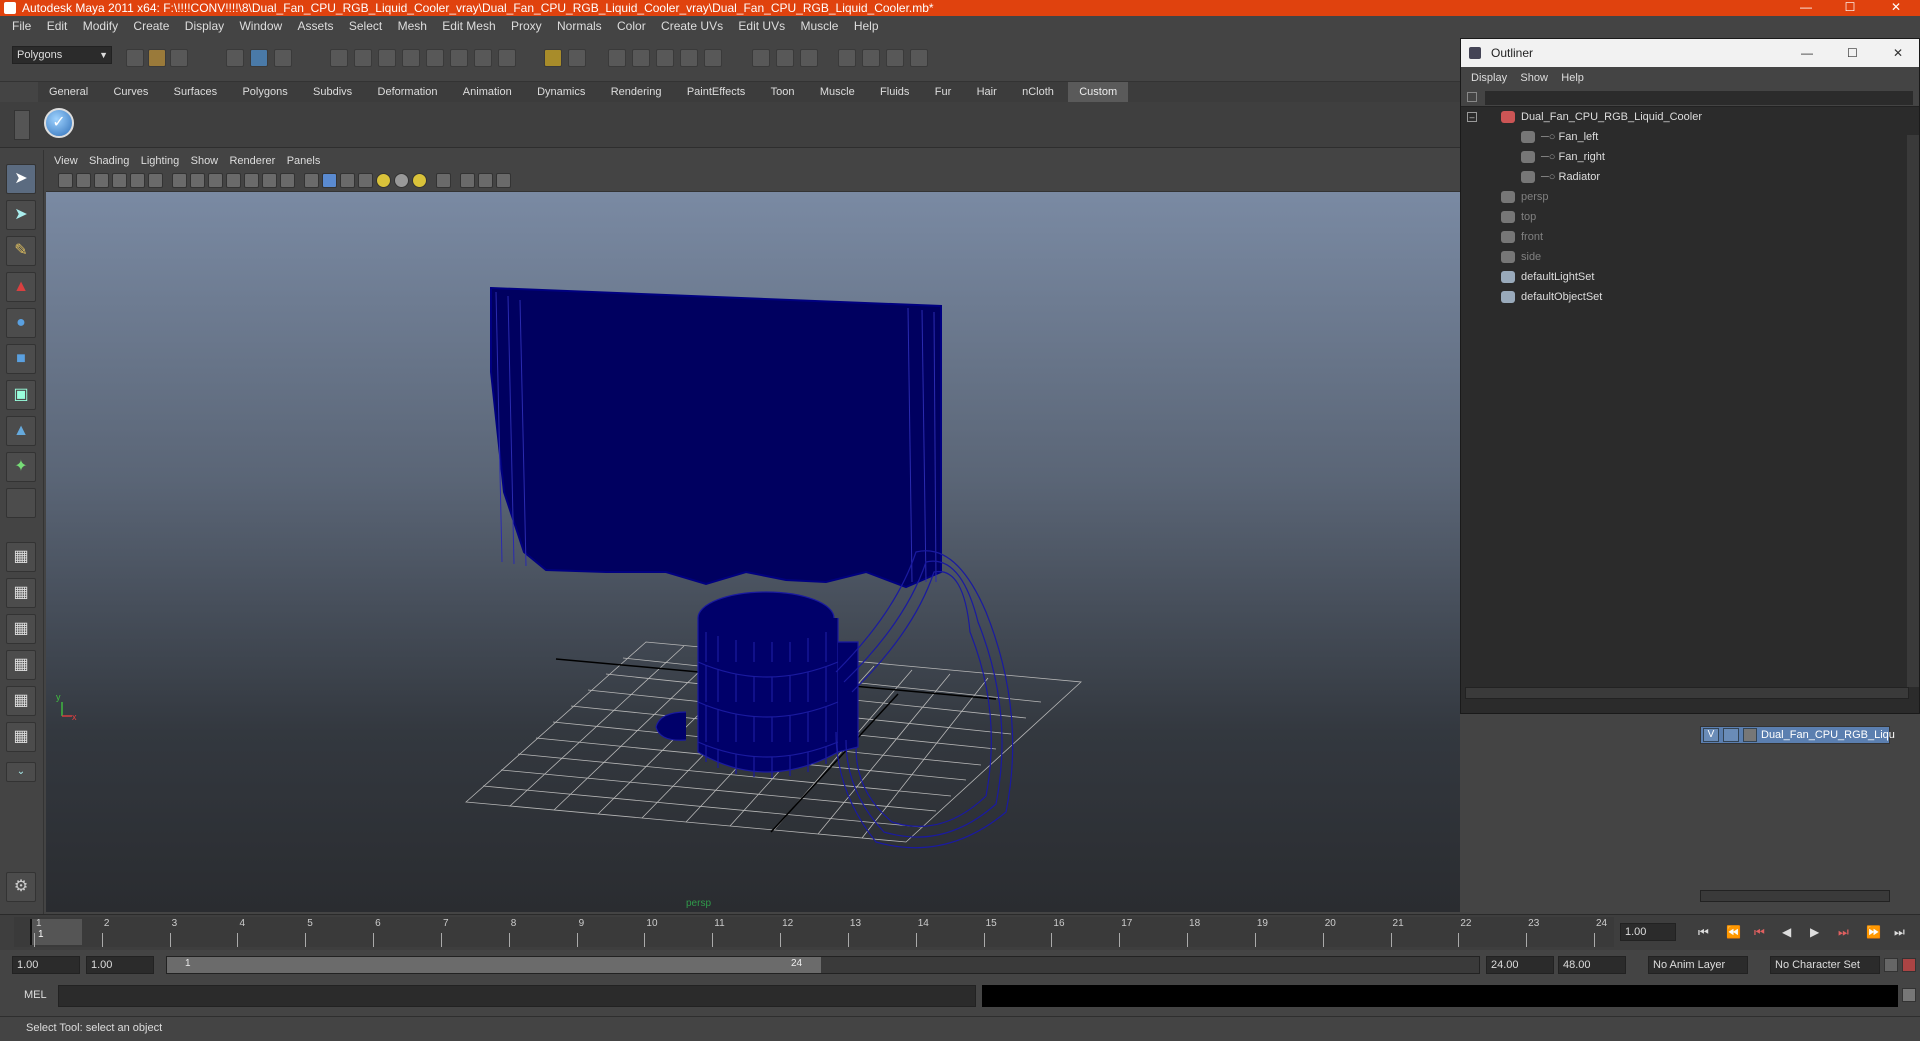  Describe the element at coordinates (520, 26) in the screenshot. I see `menu-proxy: Proxy` at that location.